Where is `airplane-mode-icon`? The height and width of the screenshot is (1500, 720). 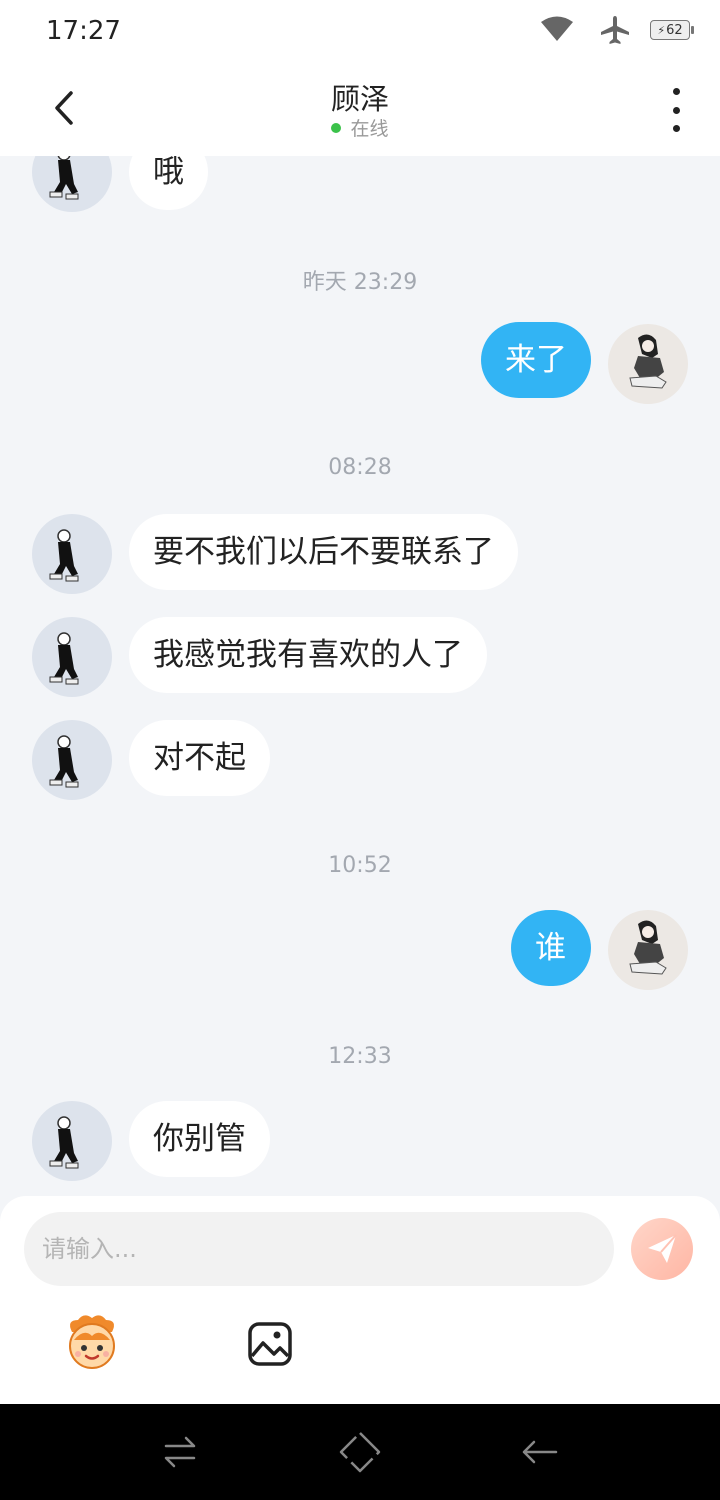
airplane-mode-icon is located at coordinates (615, 30).